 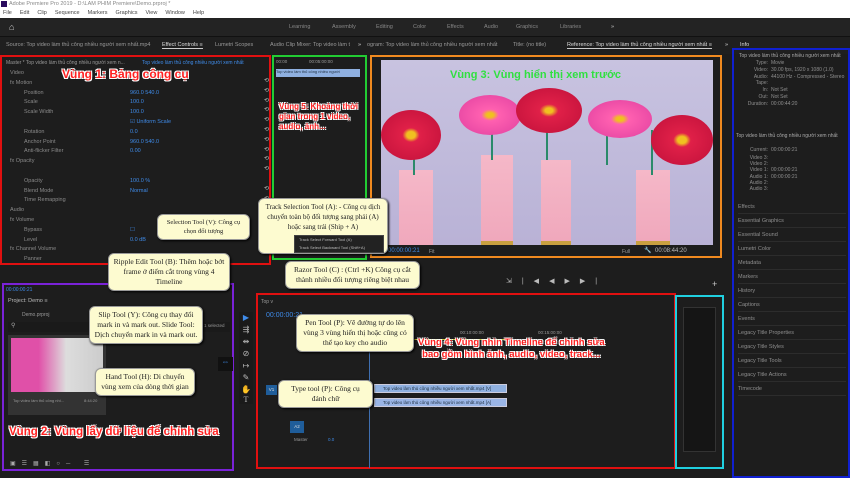 What do you see at coordinates (726, 45) in the screenshot?
I see `tab-more-2: »` at bounding box center [726, 45].